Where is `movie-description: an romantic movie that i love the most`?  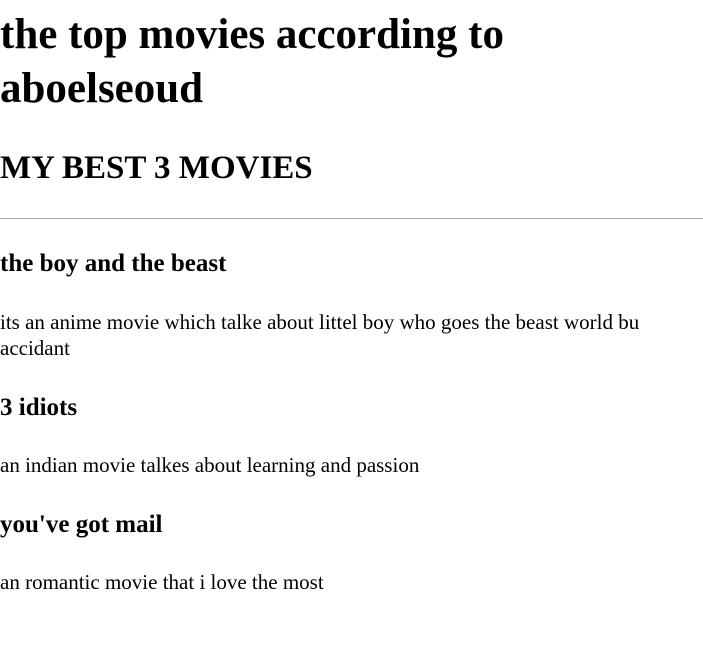
movie-description: an romantic movie that i love the most is located at coordinates (162, 582).